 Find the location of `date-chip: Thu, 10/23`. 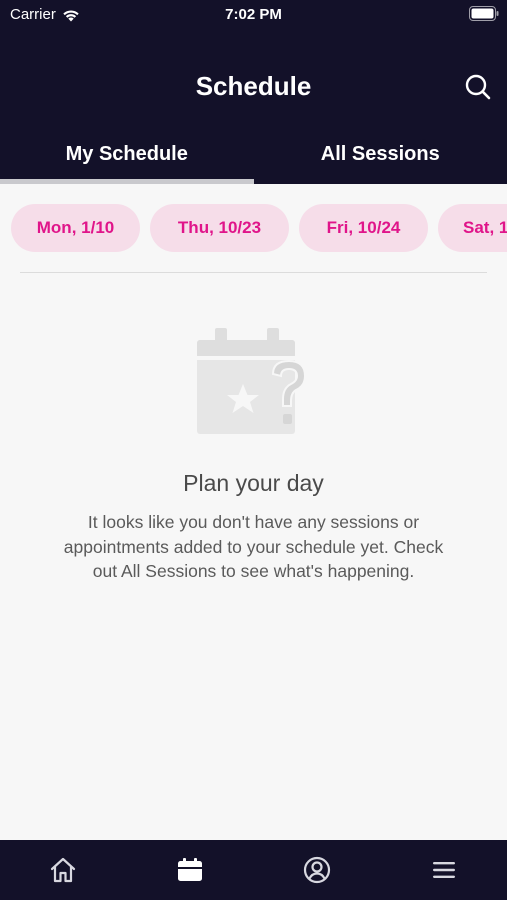

date-chip: Thu, 10/23 is located at coordinates (219, 228).